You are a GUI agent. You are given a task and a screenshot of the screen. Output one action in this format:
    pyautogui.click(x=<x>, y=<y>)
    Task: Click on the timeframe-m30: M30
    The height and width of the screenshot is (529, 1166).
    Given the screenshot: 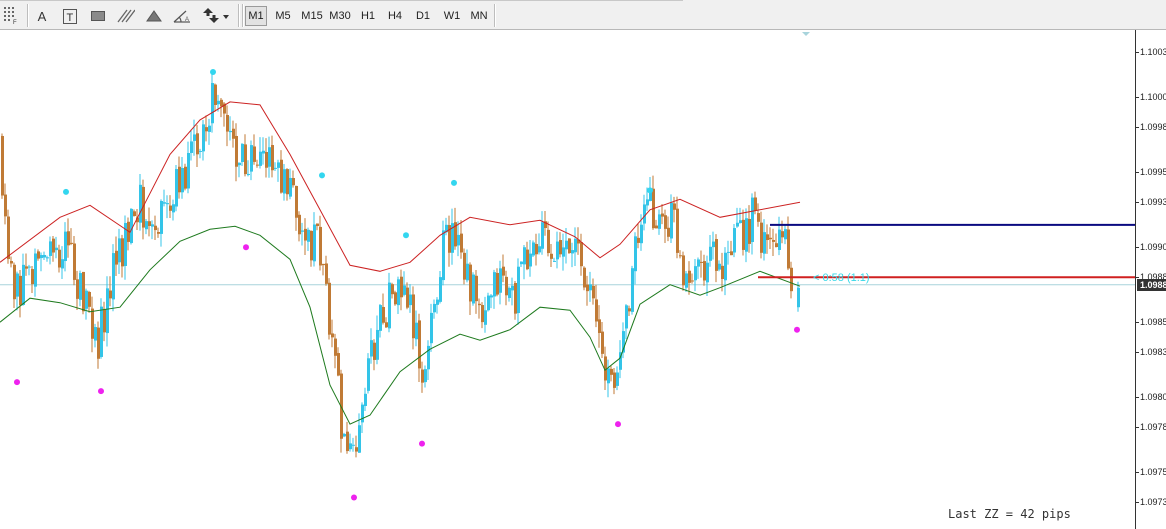 What is the action you would take?
    pyautogui.click(x=340, y=16)
    